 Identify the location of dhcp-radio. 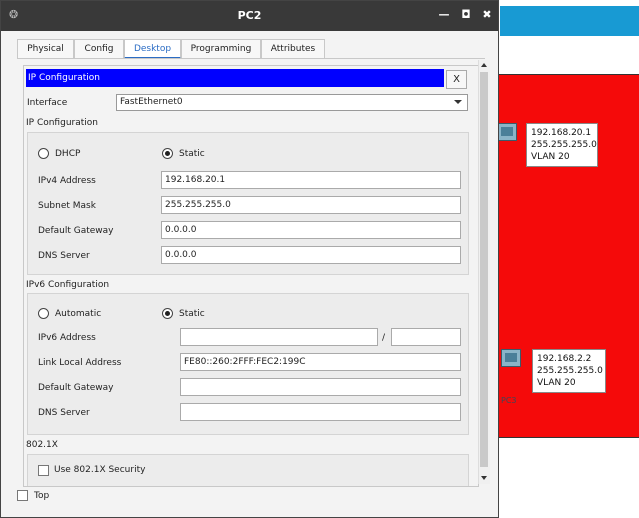
(43, 153).